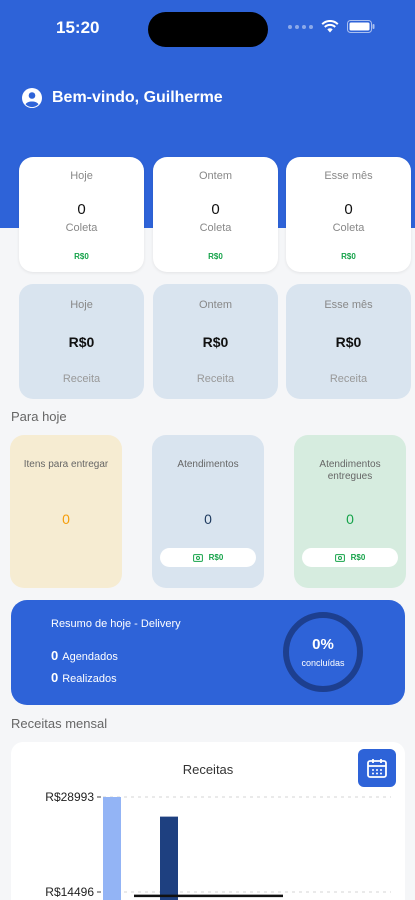 This screenshot has height=900, width=415. I want to click on itens-entregar-card: Itens para entregar 0, so click(66, 511).